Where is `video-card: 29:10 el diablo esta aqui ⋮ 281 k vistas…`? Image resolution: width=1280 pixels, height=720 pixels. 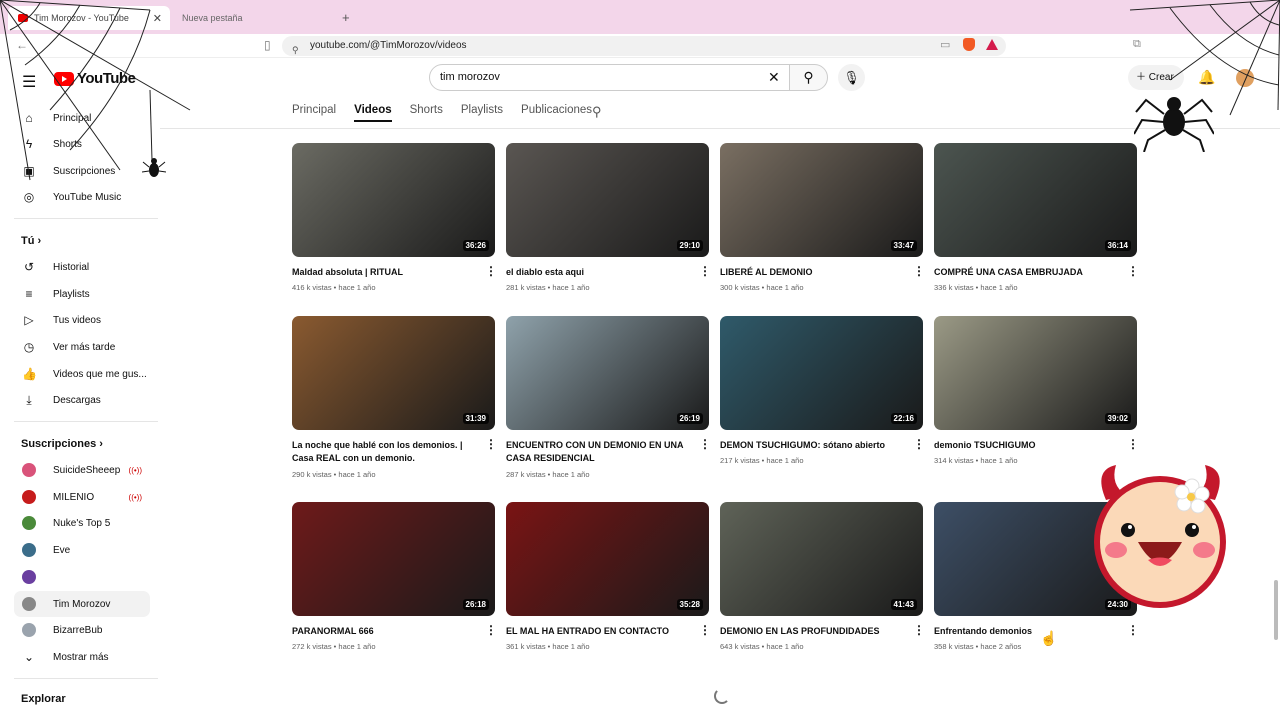
video-card: 29:10 el diablo esta aqui ⋮ 281 k vistas… is located at coordinates (608, 217).